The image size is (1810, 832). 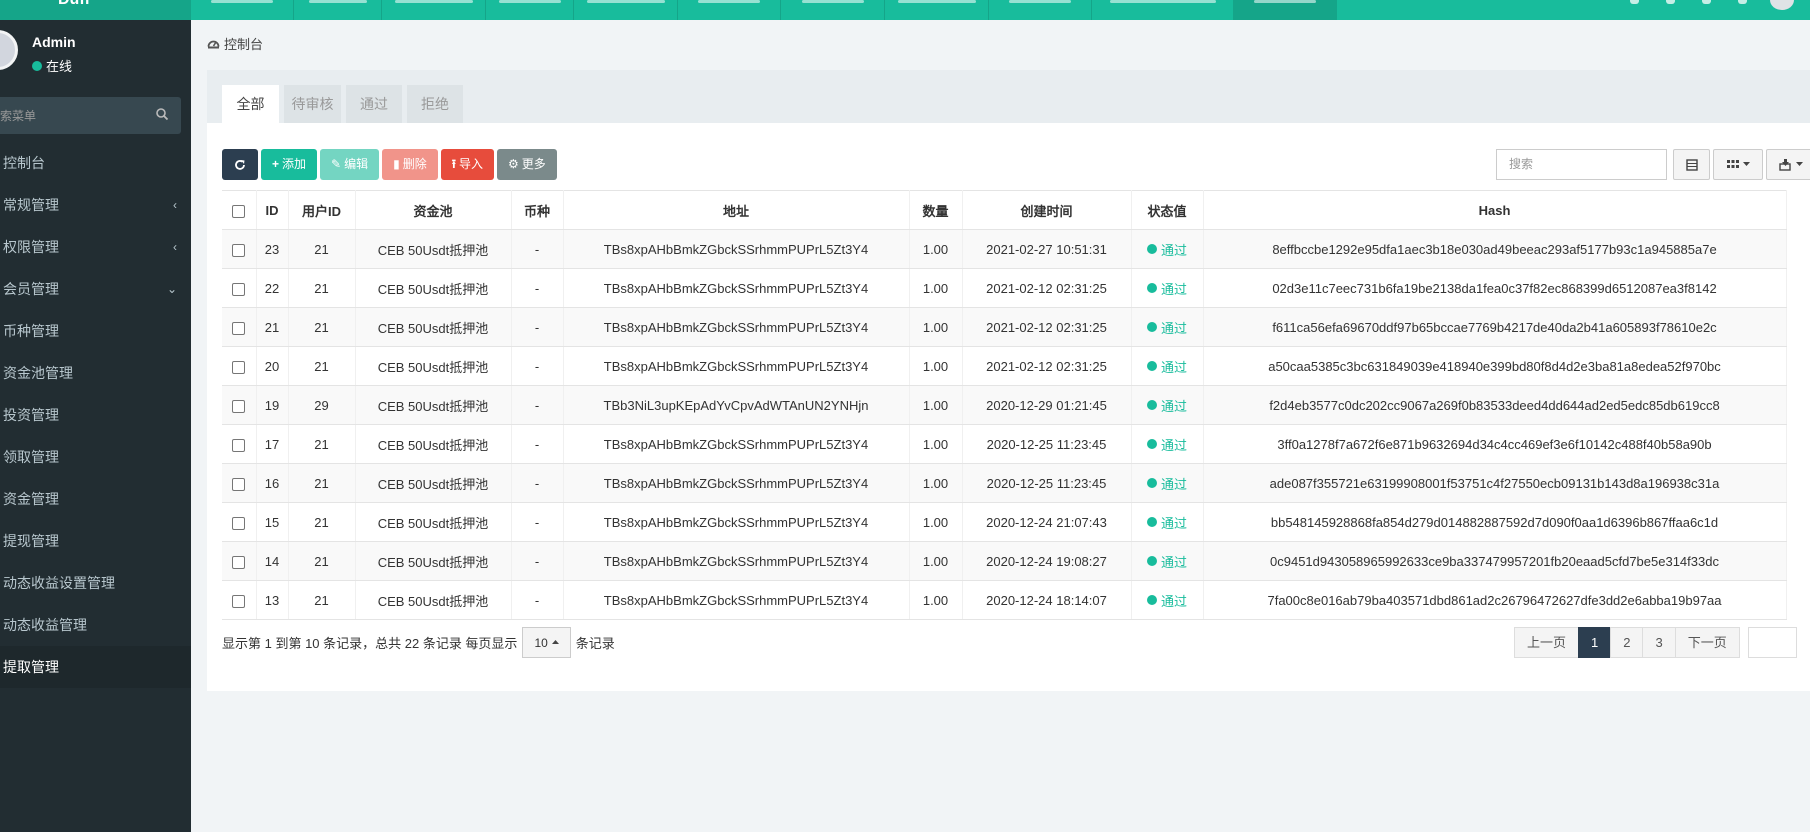 What do you see at coordinates (95, 625) in the screenshot?
I see `sidebar-item-dynamic-income: 动态收益管理` at bounding box center [95, 625].